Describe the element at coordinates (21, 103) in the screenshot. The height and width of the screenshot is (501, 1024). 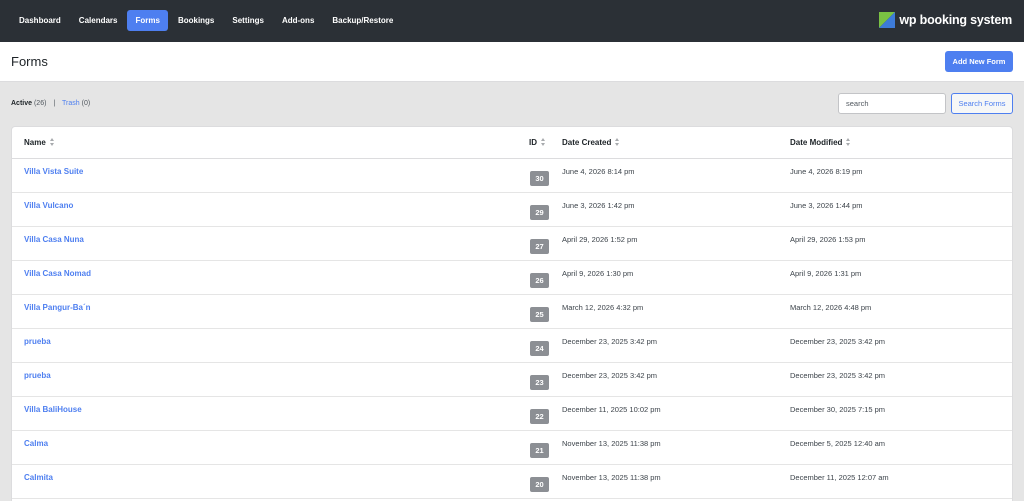
I see `filter-active-label: Active` at that location.